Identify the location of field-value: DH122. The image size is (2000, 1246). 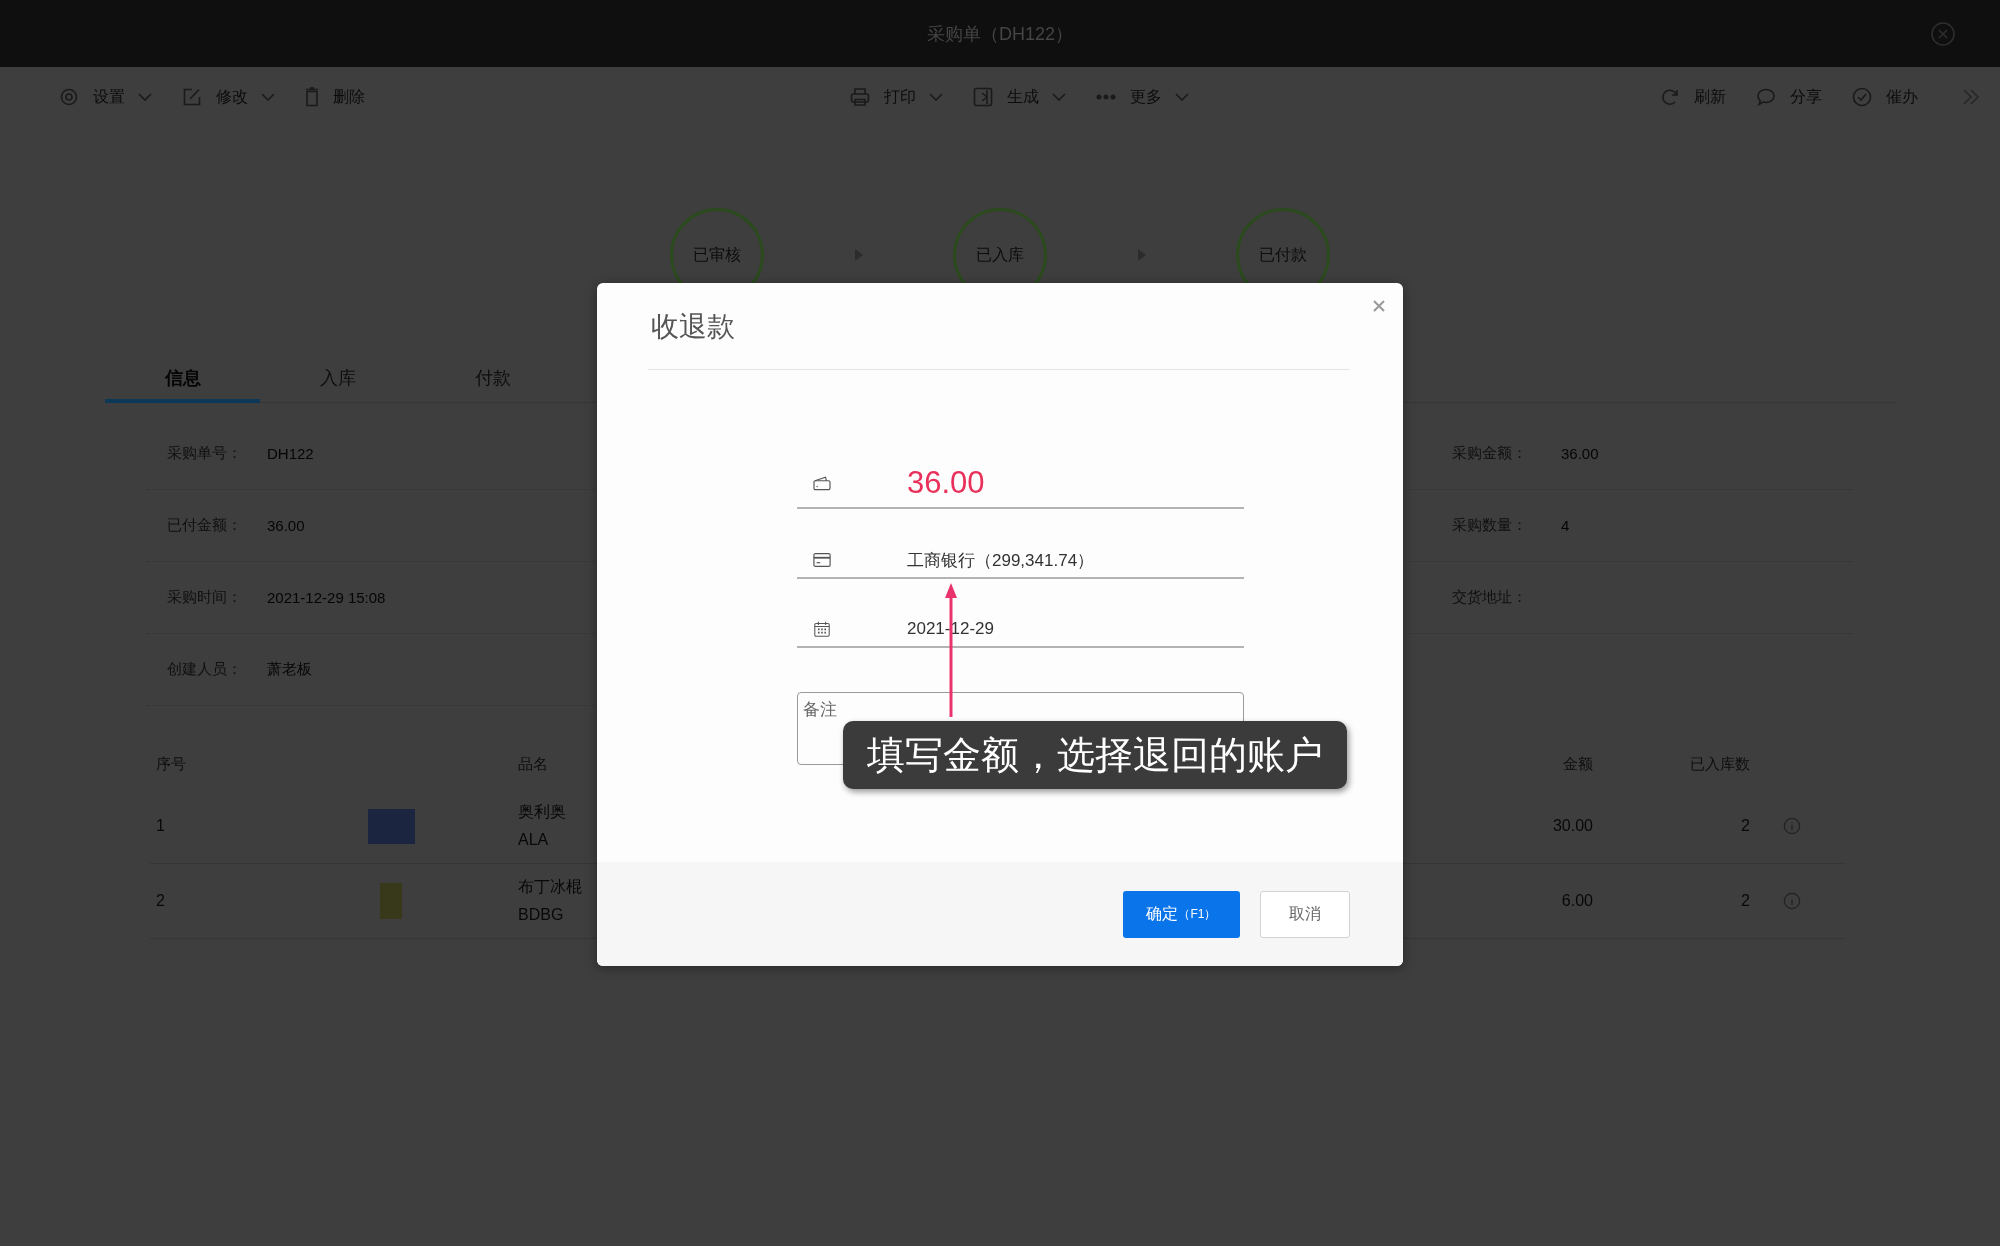
(290, 453).